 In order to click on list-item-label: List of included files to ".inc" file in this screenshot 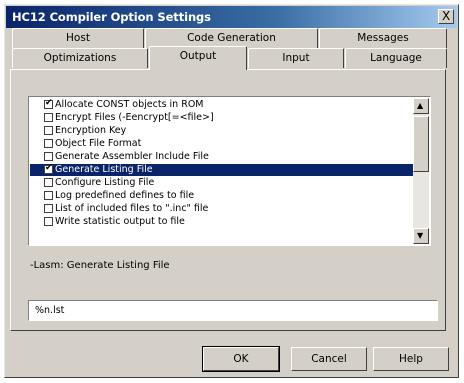, I will do `click(132, 208)`.